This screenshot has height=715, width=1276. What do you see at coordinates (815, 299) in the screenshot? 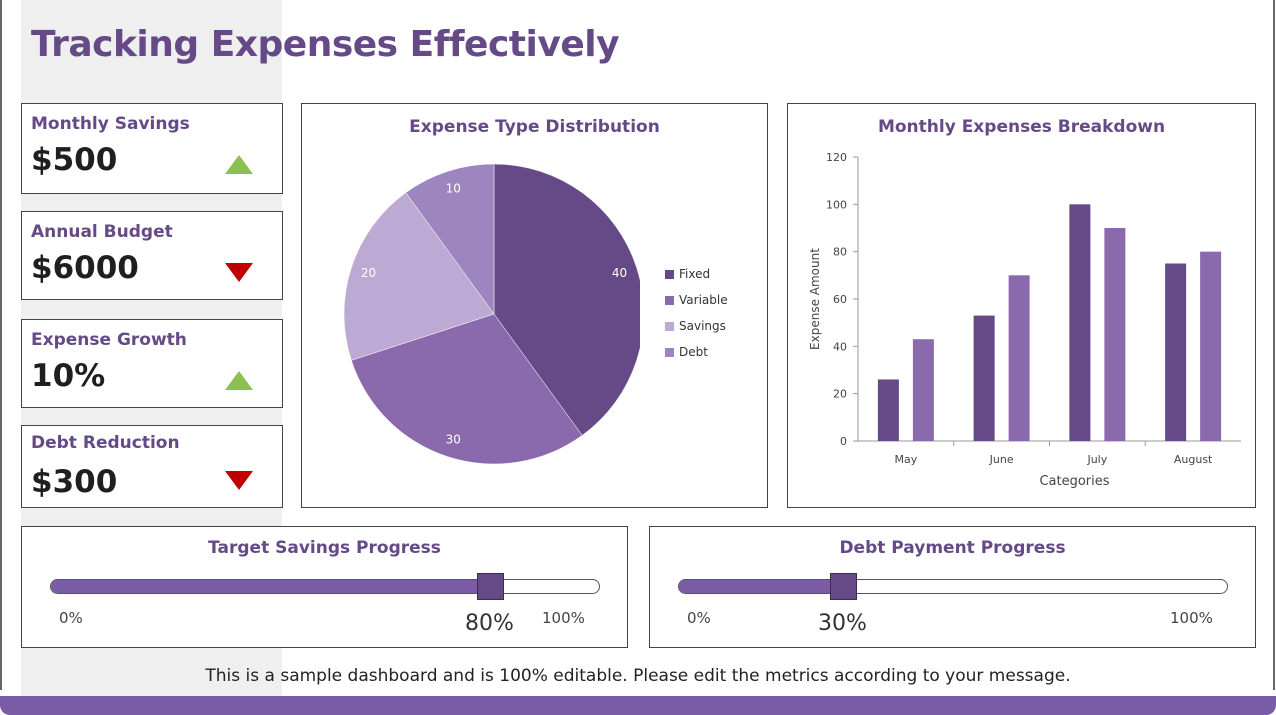
I see `y-axis-label: Expense Amount` at bounding box center [815, 299].